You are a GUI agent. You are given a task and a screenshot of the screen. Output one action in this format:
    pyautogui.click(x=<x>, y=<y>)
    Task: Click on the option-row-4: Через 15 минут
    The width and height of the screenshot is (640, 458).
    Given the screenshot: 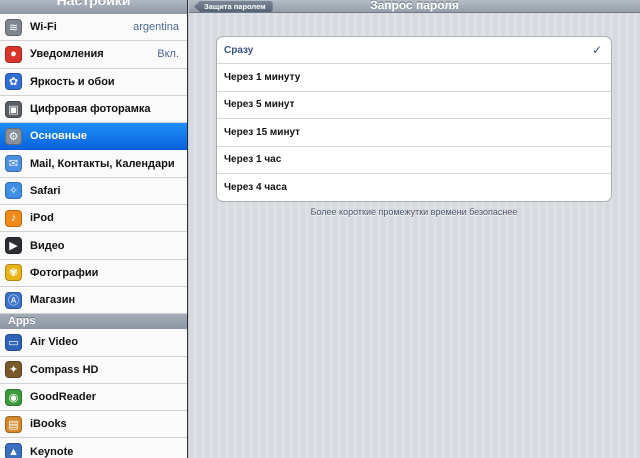 What is the action you would take?
    pyautogui.click(x=414, y=133)
    